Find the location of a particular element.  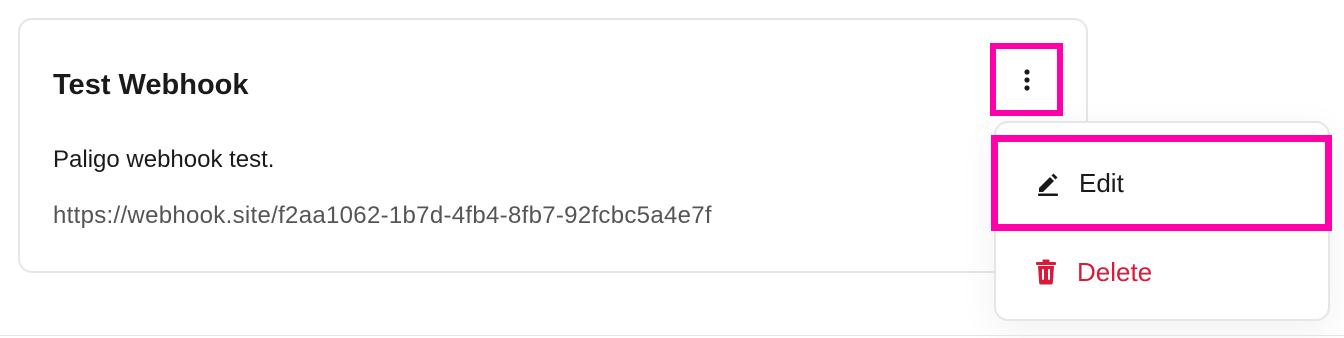

more-vertical-icon is located at coordinates (1026, 79).